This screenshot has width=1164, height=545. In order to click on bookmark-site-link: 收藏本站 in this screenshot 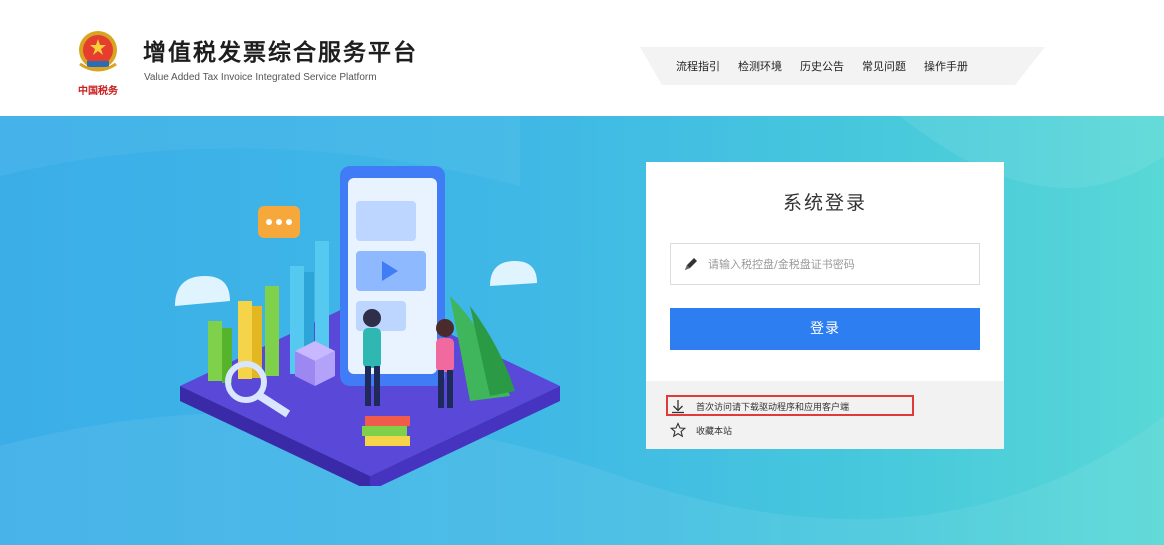, I will do `click(701, 430)`.